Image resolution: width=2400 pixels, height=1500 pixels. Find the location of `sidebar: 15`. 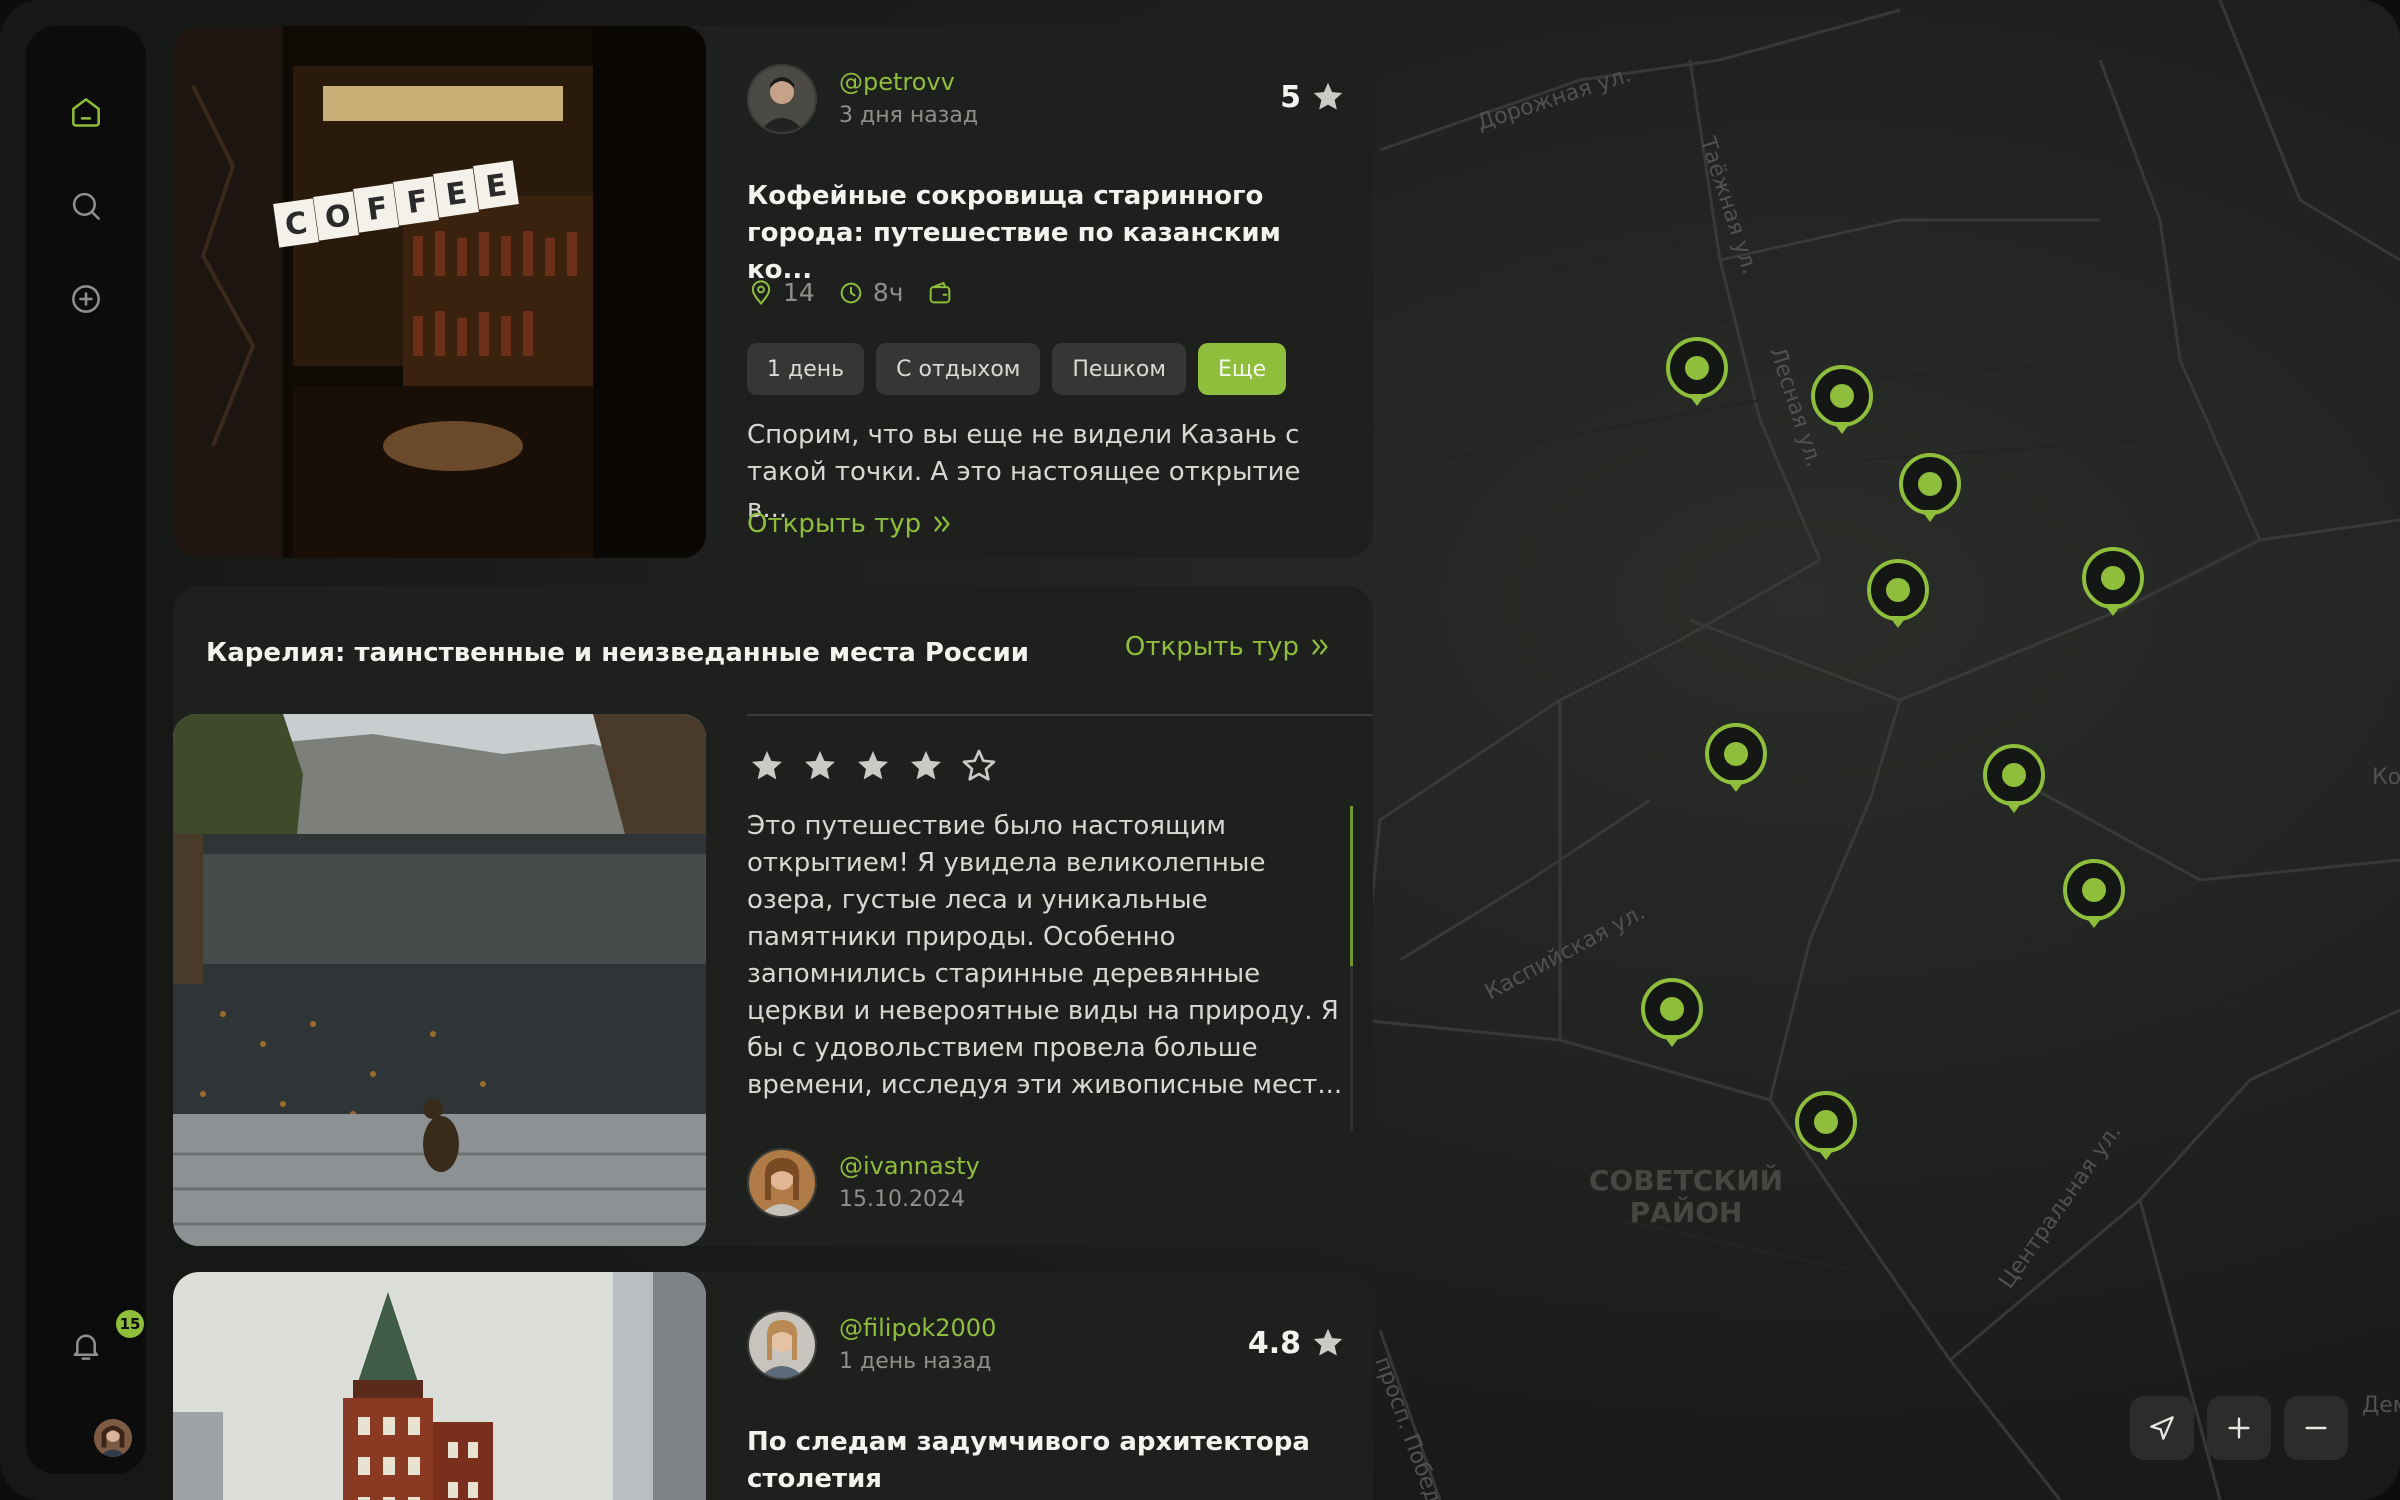

sidebar: 15 is located at coordinates (86, 750).